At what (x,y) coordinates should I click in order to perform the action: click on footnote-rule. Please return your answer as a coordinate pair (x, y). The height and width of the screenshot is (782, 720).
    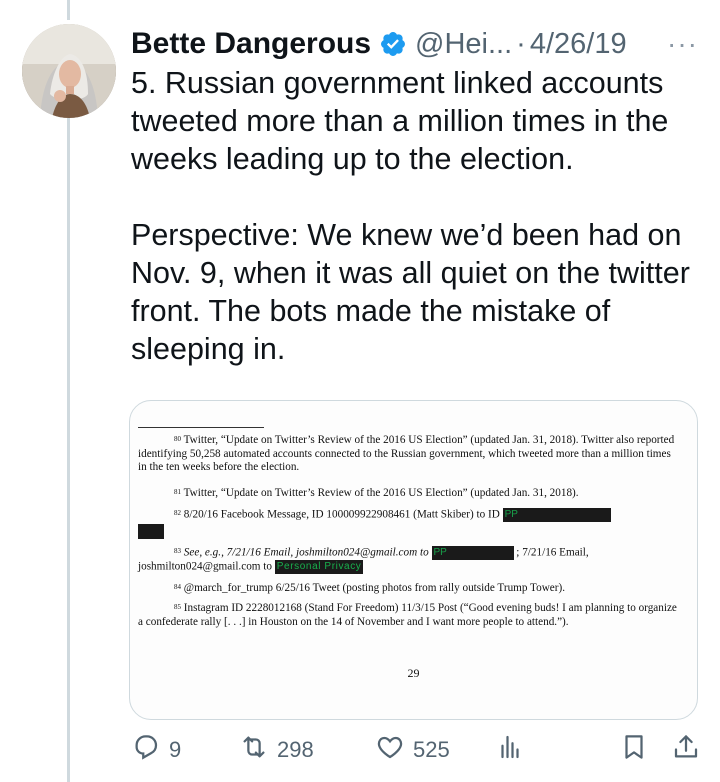
    Looking at the image, I should click on (201, 427).